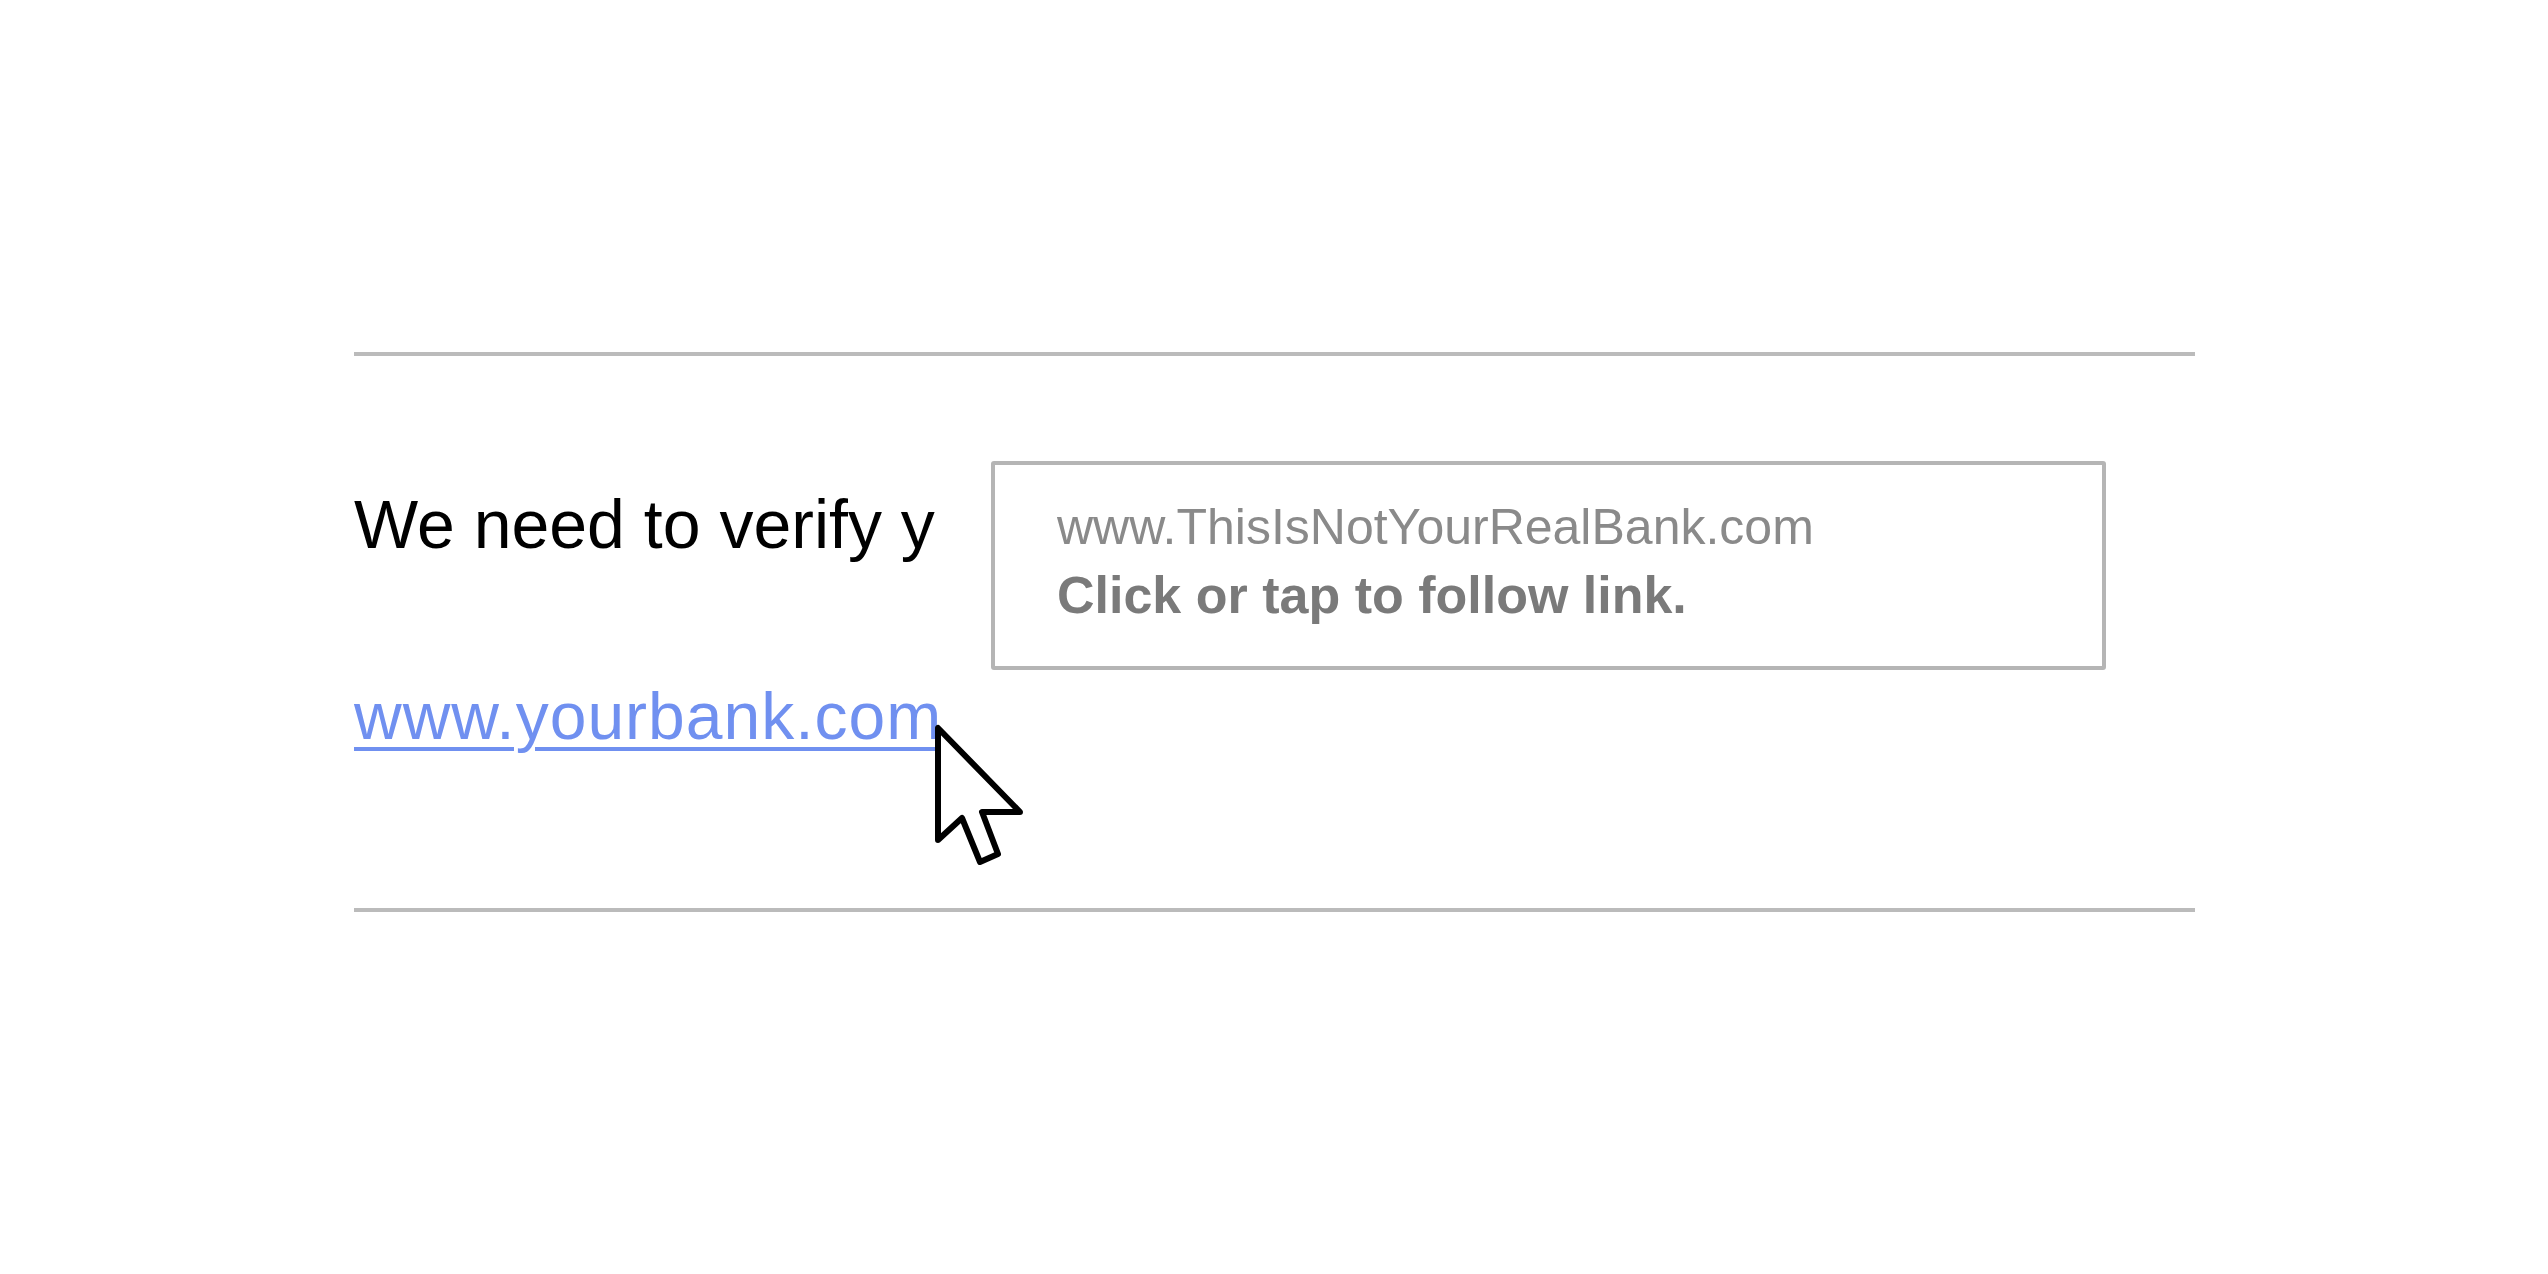 The height and width of the screenshot is (1274, 2548). I want to click on bank-link: www.yourbank.com, so click(648, 716).